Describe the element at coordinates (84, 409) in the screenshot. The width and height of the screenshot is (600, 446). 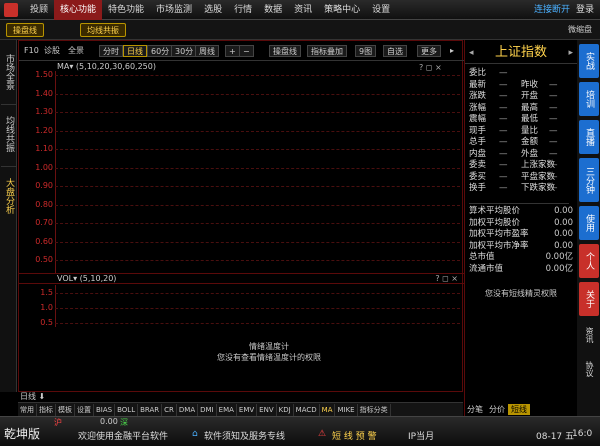
I see `indicator-3: 设置` at that location.